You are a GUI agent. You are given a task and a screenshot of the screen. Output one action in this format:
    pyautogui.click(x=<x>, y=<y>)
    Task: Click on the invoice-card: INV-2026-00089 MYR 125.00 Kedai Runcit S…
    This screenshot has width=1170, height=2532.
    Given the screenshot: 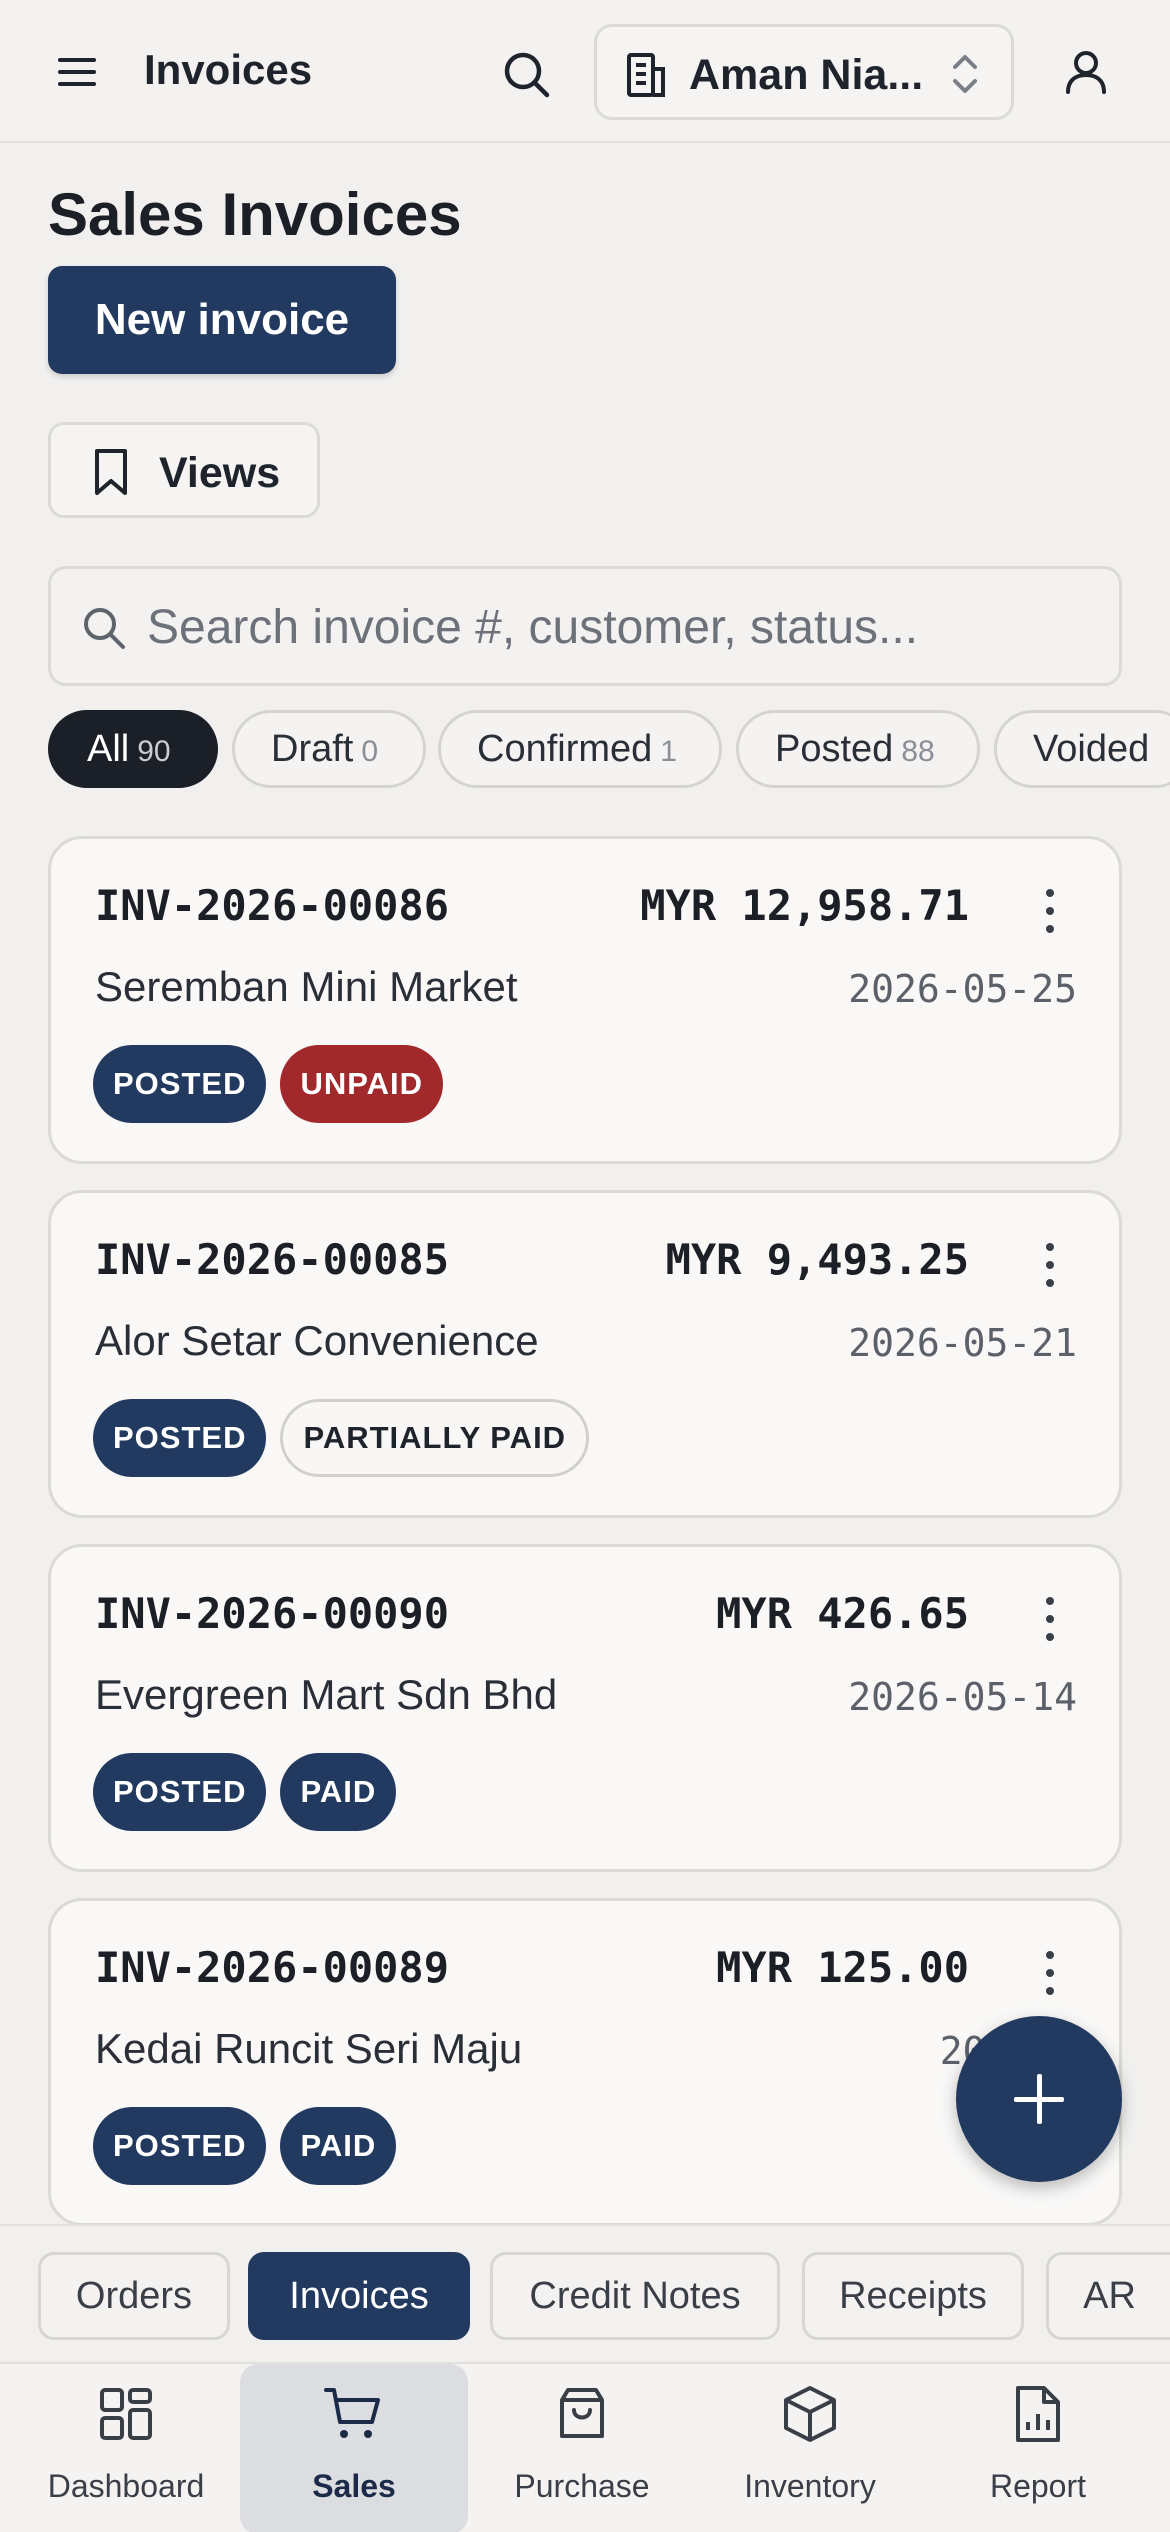 What is the action you would take?
    pyautogui.click(x=585, y=2062)
    